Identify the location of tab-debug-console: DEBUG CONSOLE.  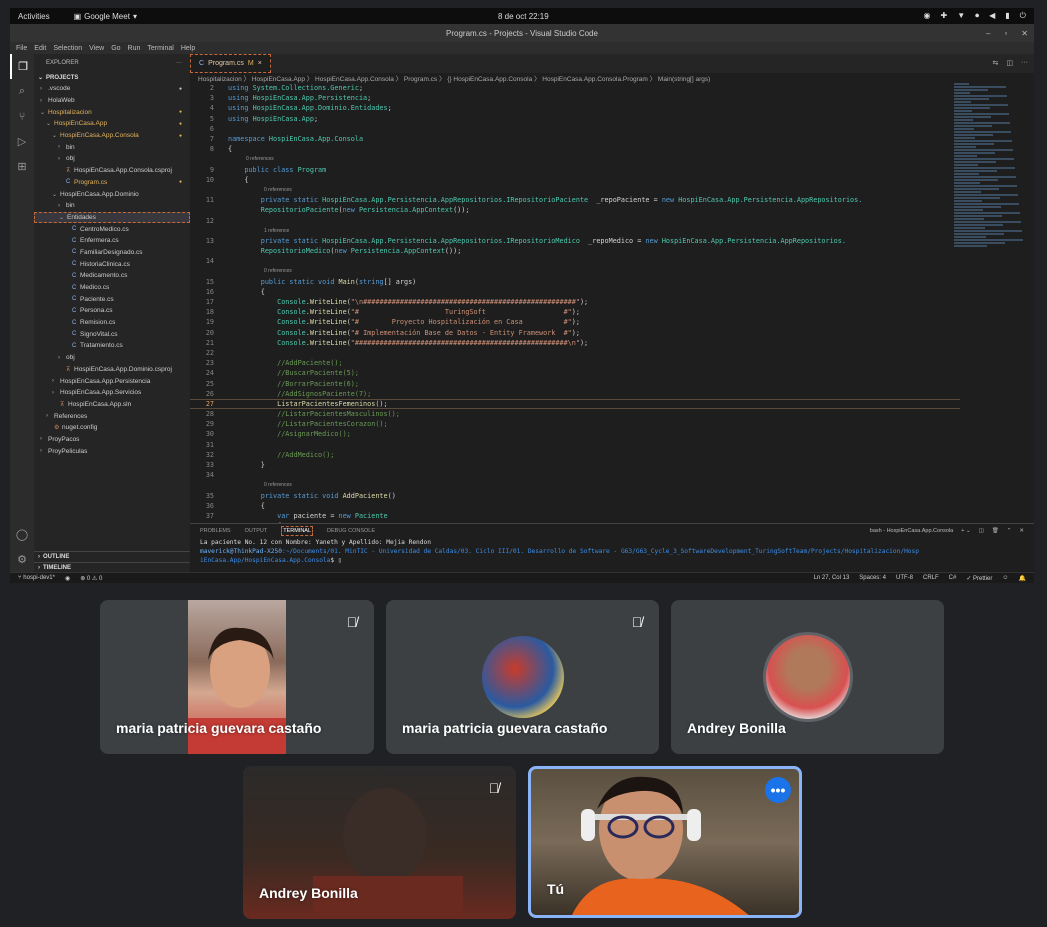
(351, 531).